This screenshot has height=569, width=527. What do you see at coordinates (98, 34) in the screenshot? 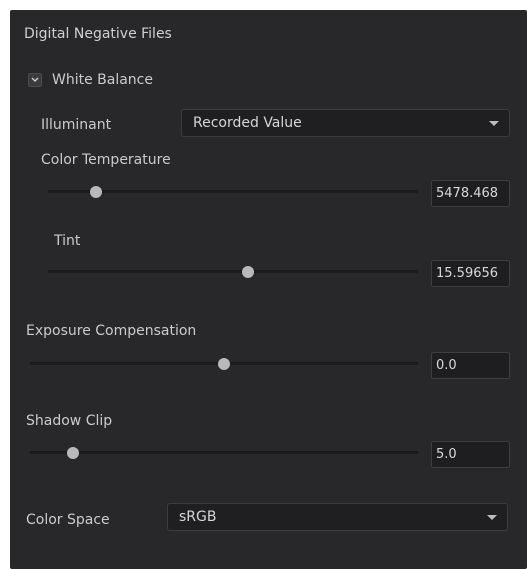
I see `section-title: Digital Negative Files` at bounding box center [98, 34].